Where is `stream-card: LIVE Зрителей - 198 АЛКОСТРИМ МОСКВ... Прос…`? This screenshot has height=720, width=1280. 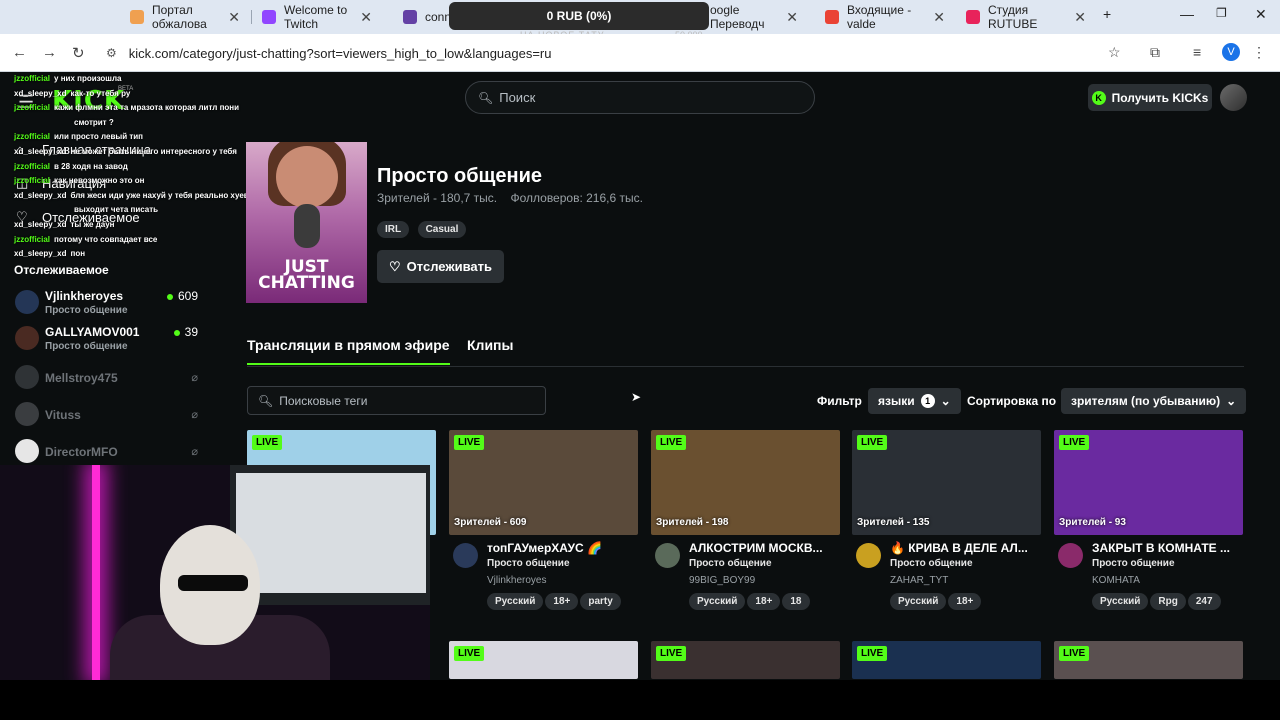
stream-card: LIVE Зрителей - 198 АЛКОСТРИМ МОСКВ... Прос… is located at coordinates (745, 525).